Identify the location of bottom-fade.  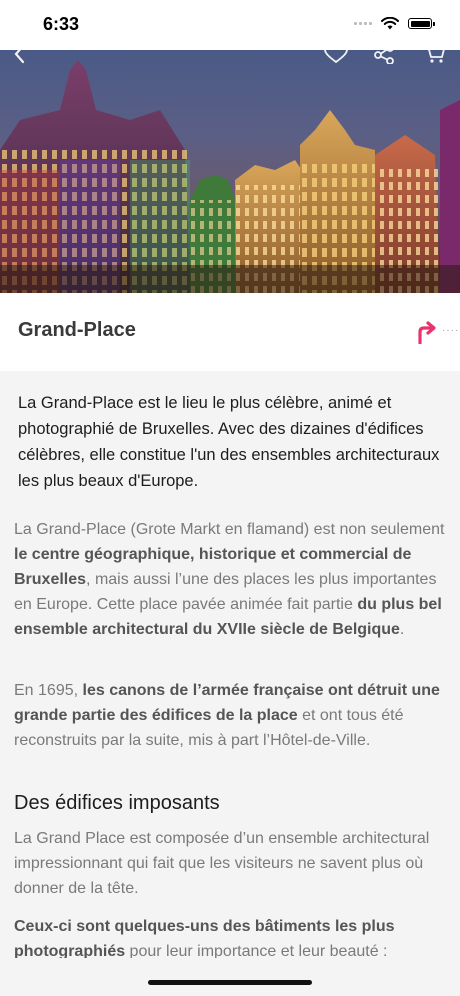
(230, 977).